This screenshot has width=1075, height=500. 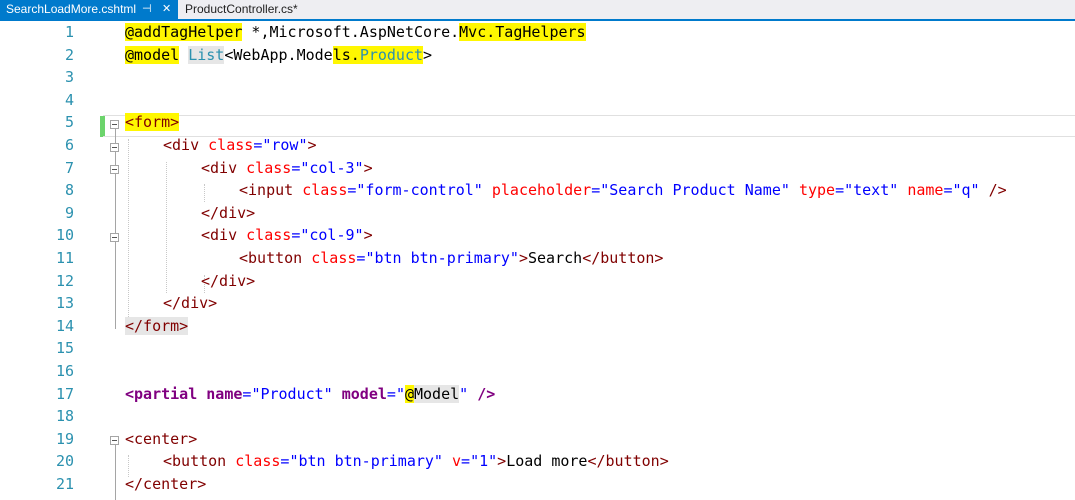 What do you see at coordinates (166, 9) in the screenshot?
I see `close-icon: ✕` at bounding box center [166, 9].